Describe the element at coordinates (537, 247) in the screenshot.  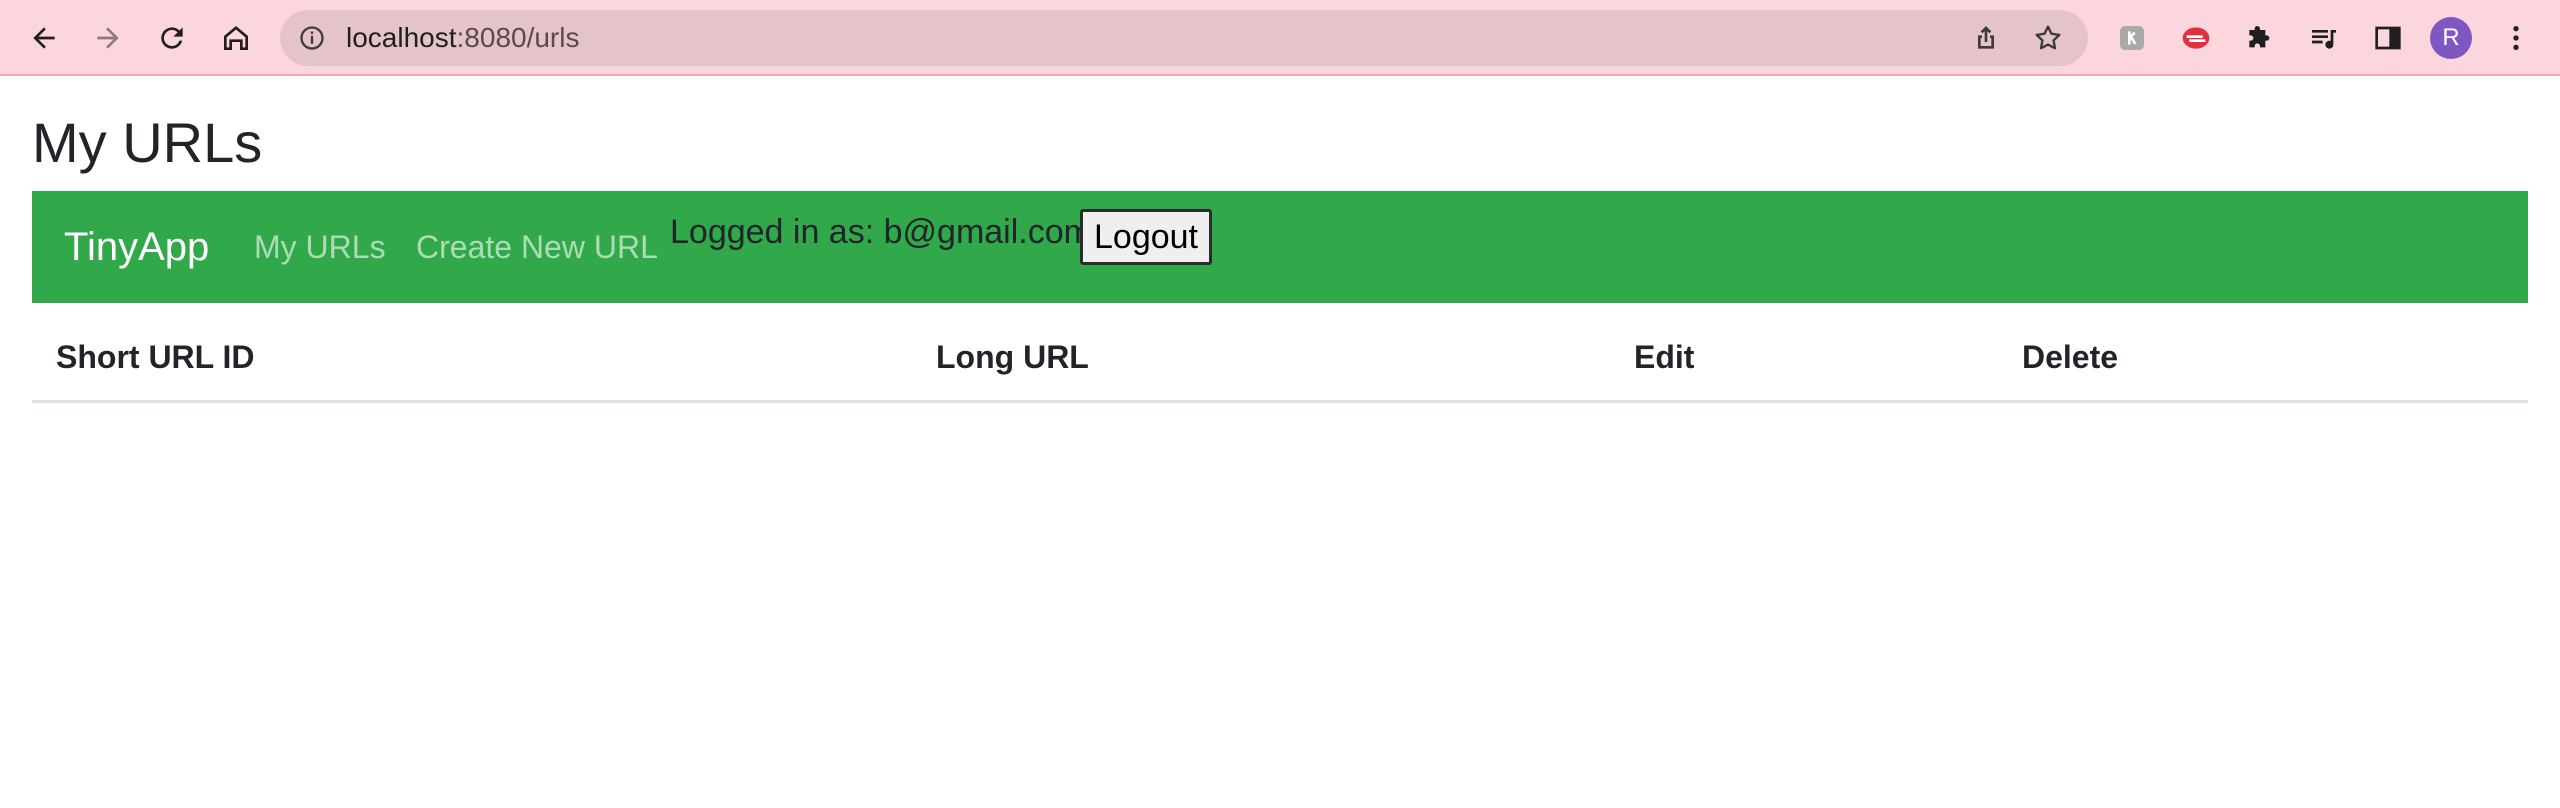
I see `nav-link-create-new-url: Create New URL` at that location.